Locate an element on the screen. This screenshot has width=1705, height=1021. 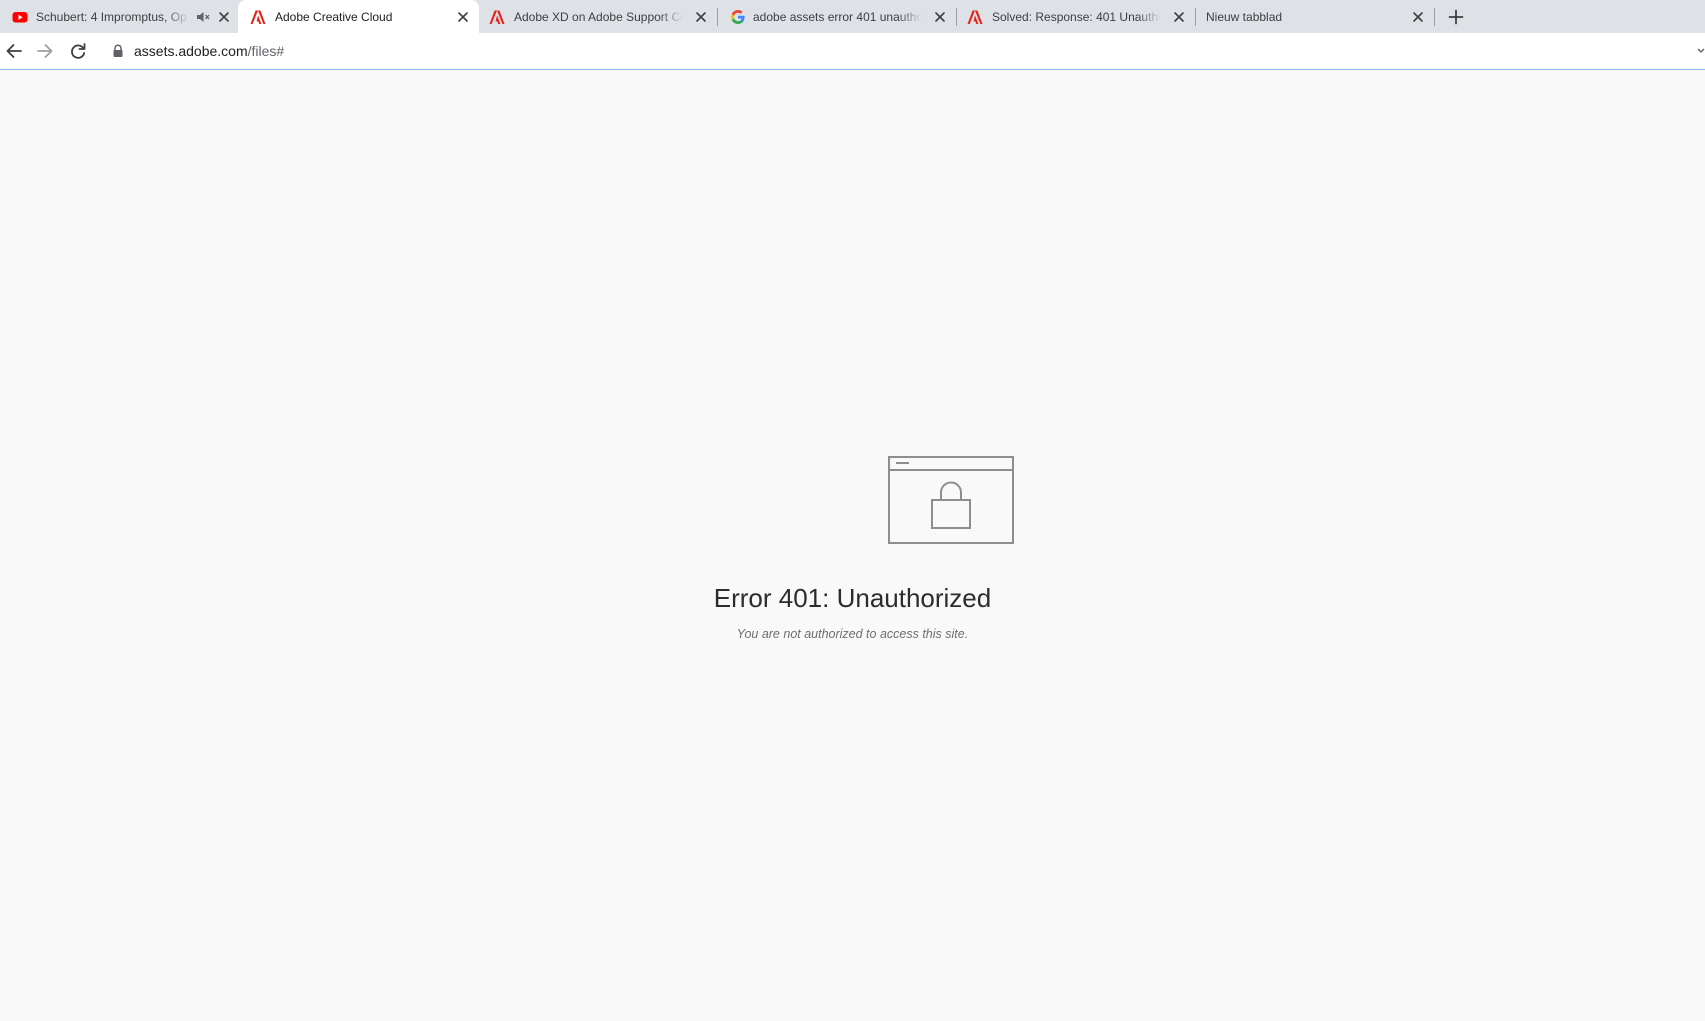
tab-new-tab: Nieuw tabblad is located at coordinates (1315, 16).